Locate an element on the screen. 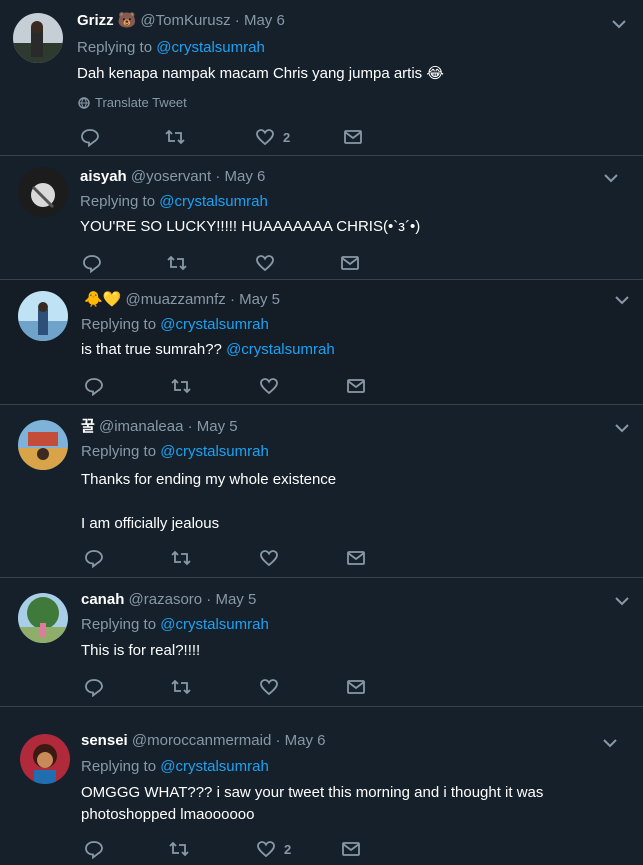  tweet-header: 🐥💛 @muazzamnfz · May 5 is located at coordinates (182, 300).